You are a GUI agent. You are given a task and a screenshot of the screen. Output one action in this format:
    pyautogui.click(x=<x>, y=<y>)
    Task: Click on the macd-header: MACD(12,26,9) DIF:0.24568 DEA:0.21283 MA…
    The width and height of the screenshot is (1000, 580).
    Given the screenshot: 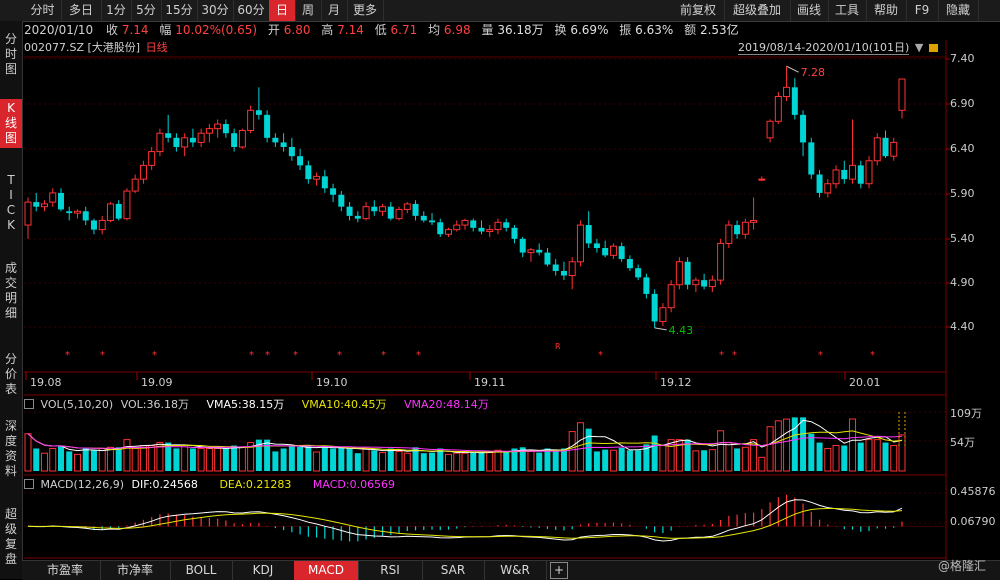 What is the action you would take?
    pyautogui.click(x=209, y=485)
    